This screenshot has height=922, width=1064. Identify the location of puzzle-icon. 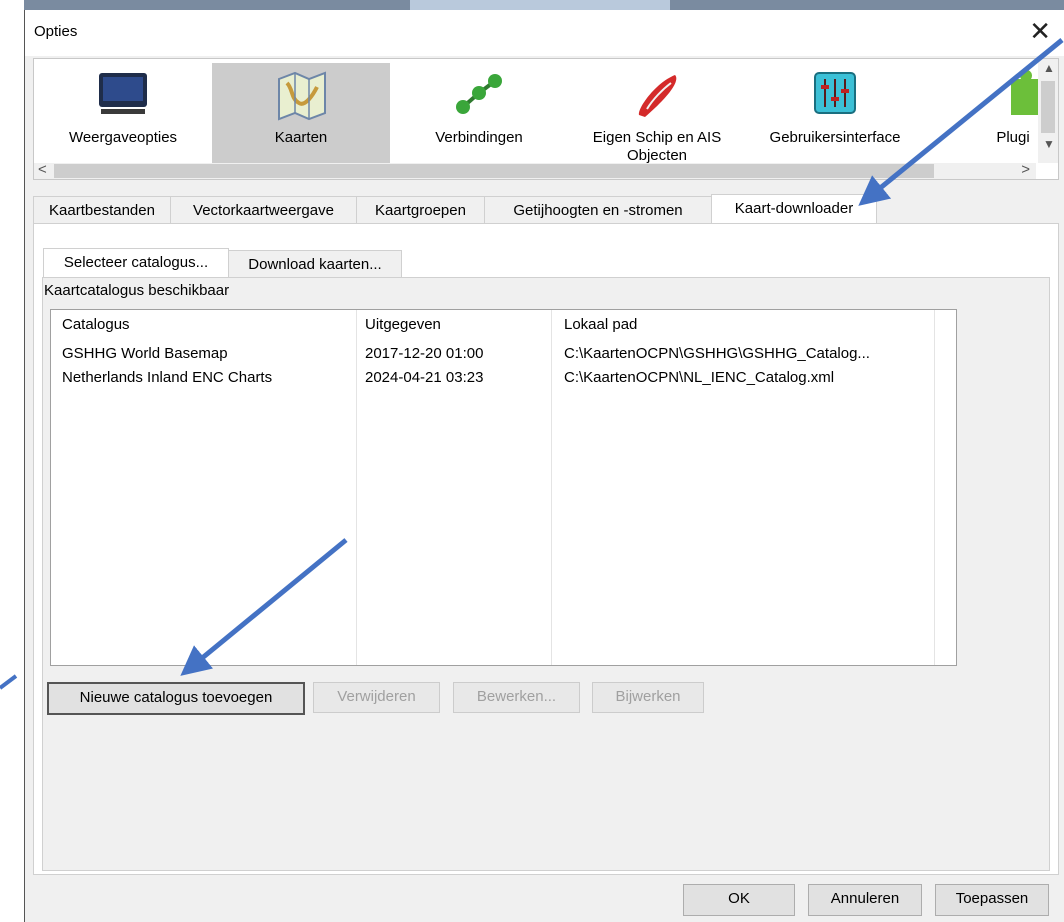
(1025, 92).